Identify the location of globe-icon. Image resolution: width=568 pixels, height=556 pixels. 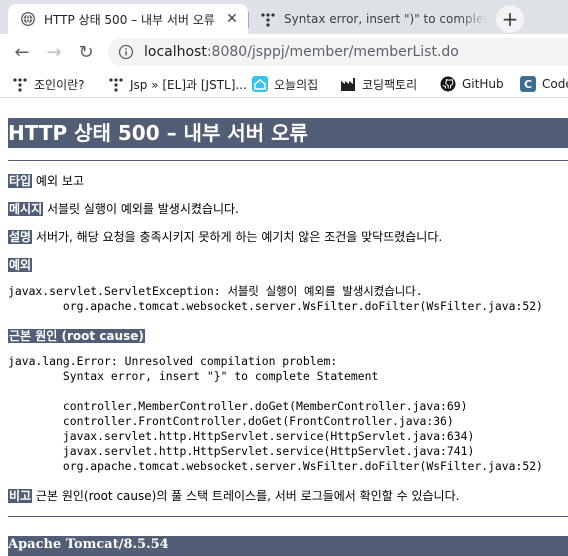
(28, 19).